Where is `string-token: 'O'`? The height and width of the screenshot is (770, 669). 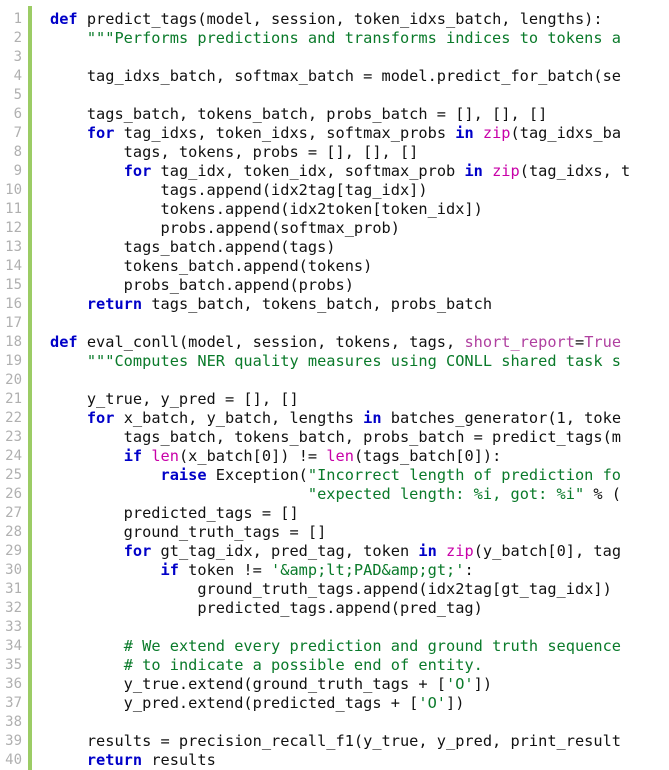 string-token: 'O' is located at coordinates (432, 703).